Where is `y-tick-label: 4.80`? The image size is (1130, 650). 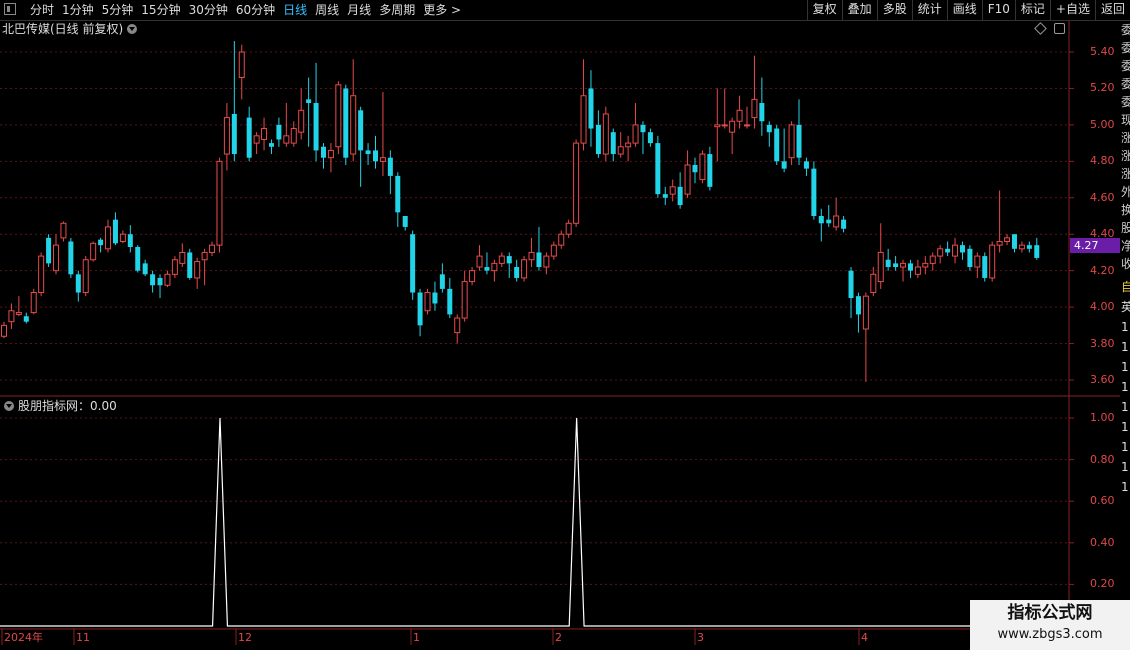 y-tick-label: 4.80 is located at coordinates (1102, 161).